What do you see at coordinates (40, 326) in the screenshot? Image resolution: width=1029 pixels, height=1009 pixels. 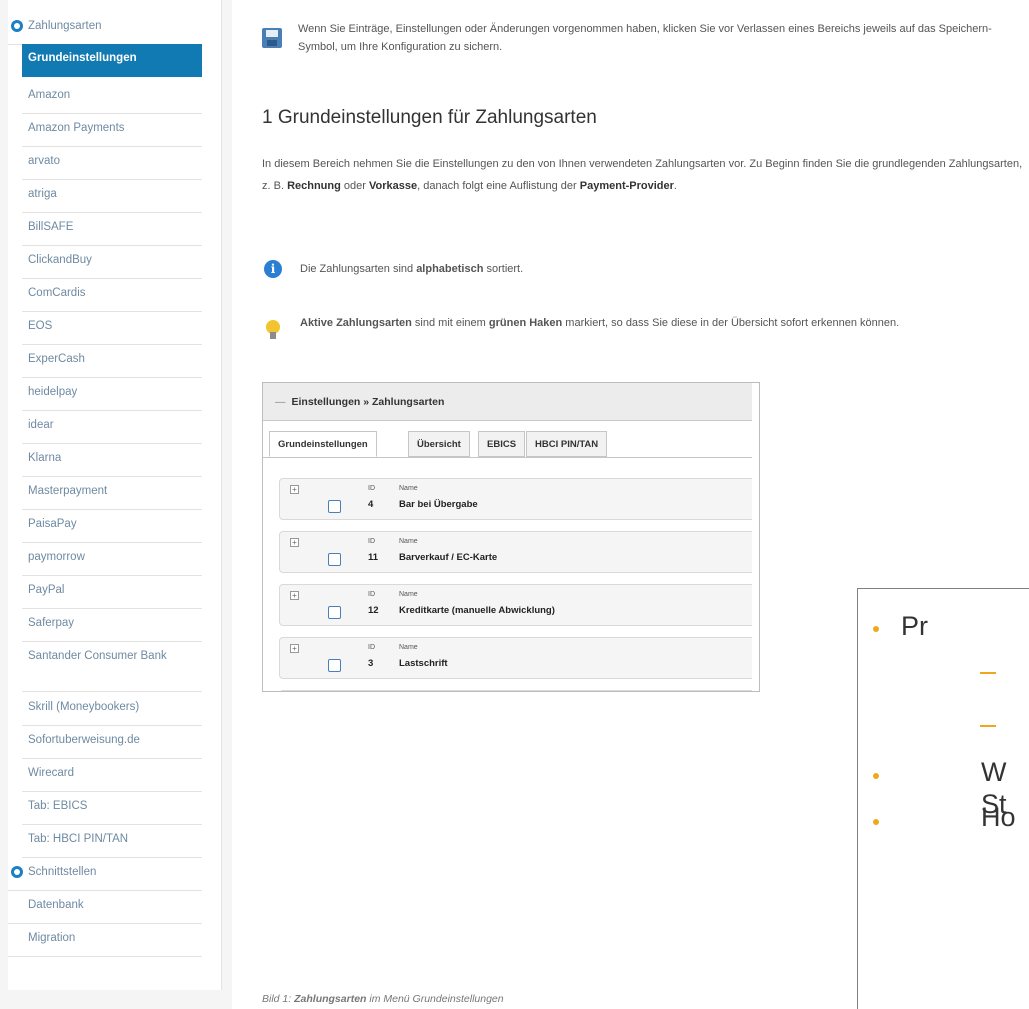 I see `sidebar-item-label: EOS` at bounding box center [40, 326].